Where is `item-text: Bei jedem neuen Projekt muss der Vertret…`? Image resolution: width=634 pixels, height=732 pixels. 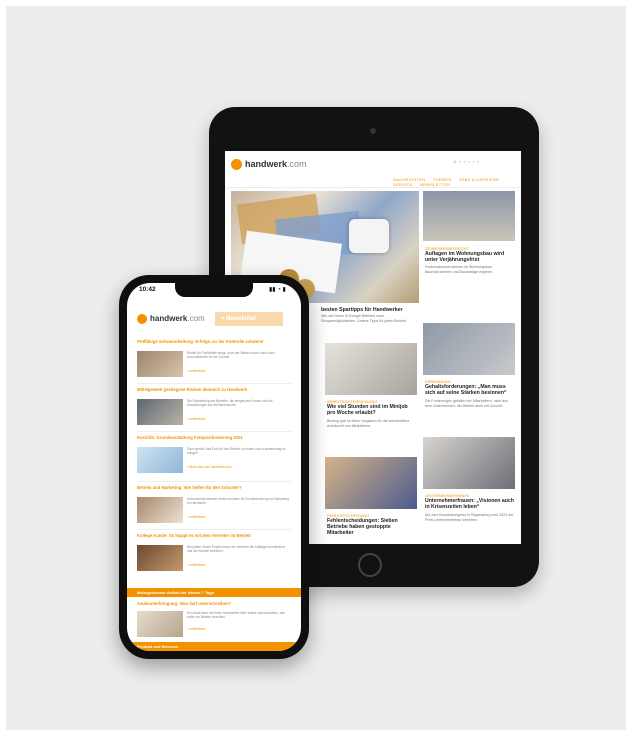
item-text: Bei jedem neuen Projekt muss der Vertret… is located at coordinates (236, 549).